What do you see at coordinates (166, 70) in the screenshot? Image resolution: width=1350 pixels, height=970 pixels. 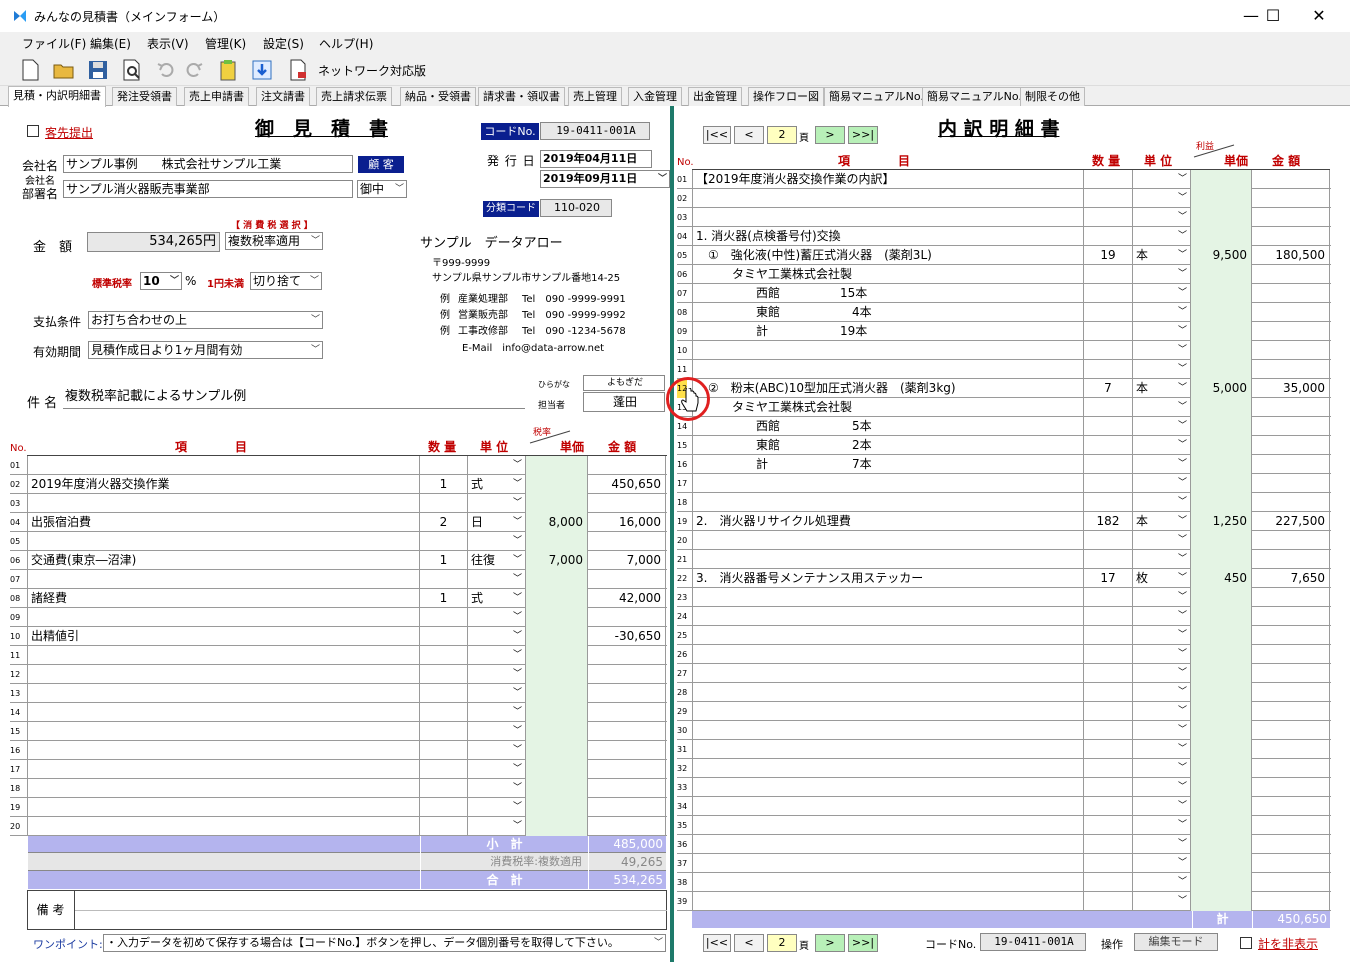 I see `undo-icon` at bounding box center [166, 70].